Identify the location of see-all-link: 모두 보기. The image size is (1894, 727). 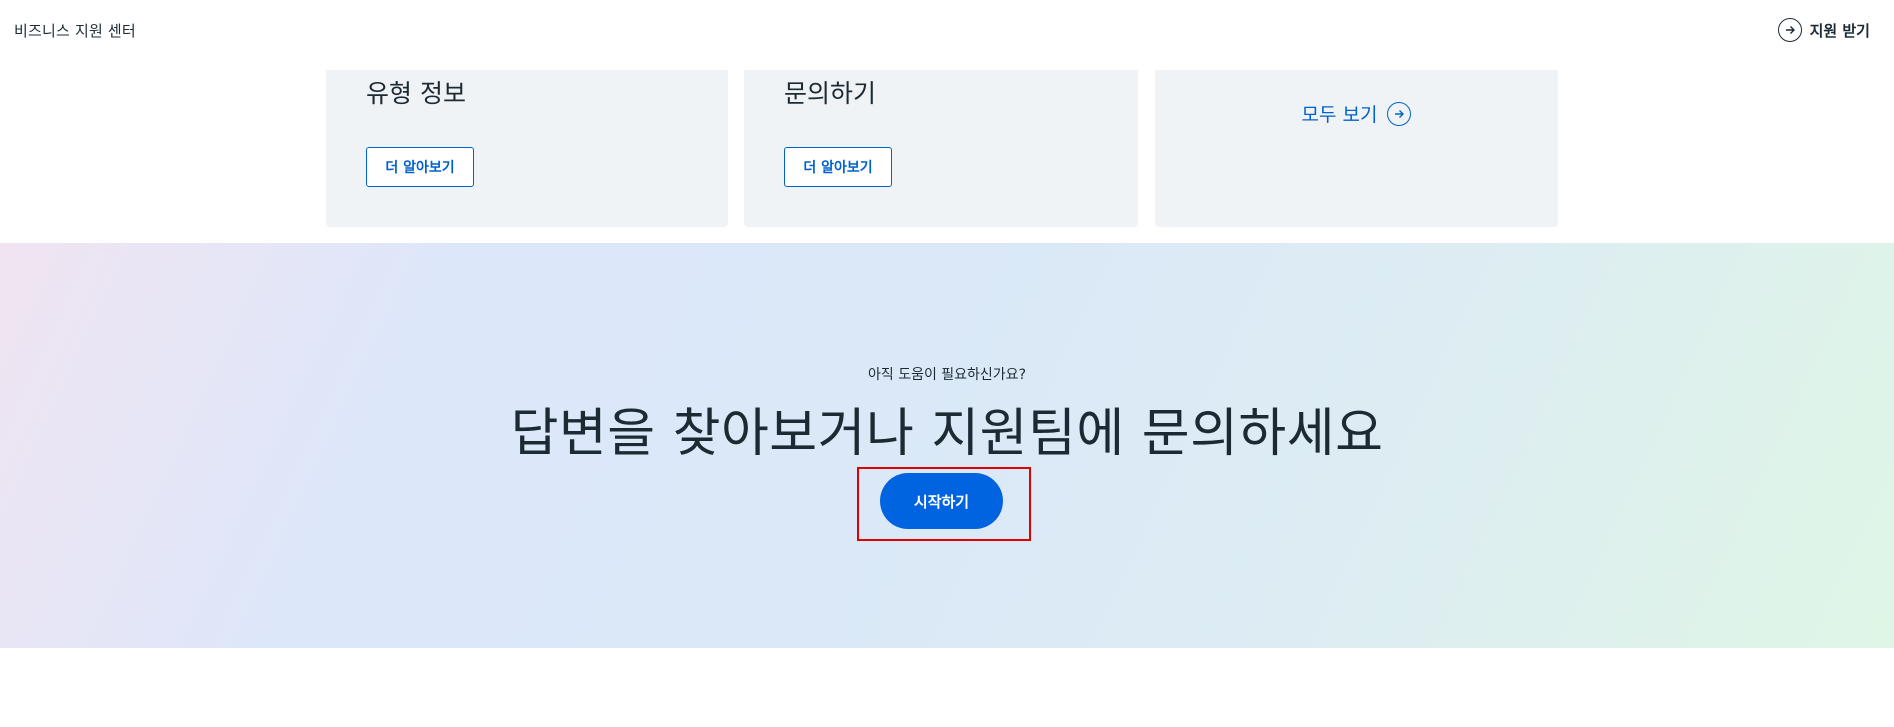
(1356, 113).